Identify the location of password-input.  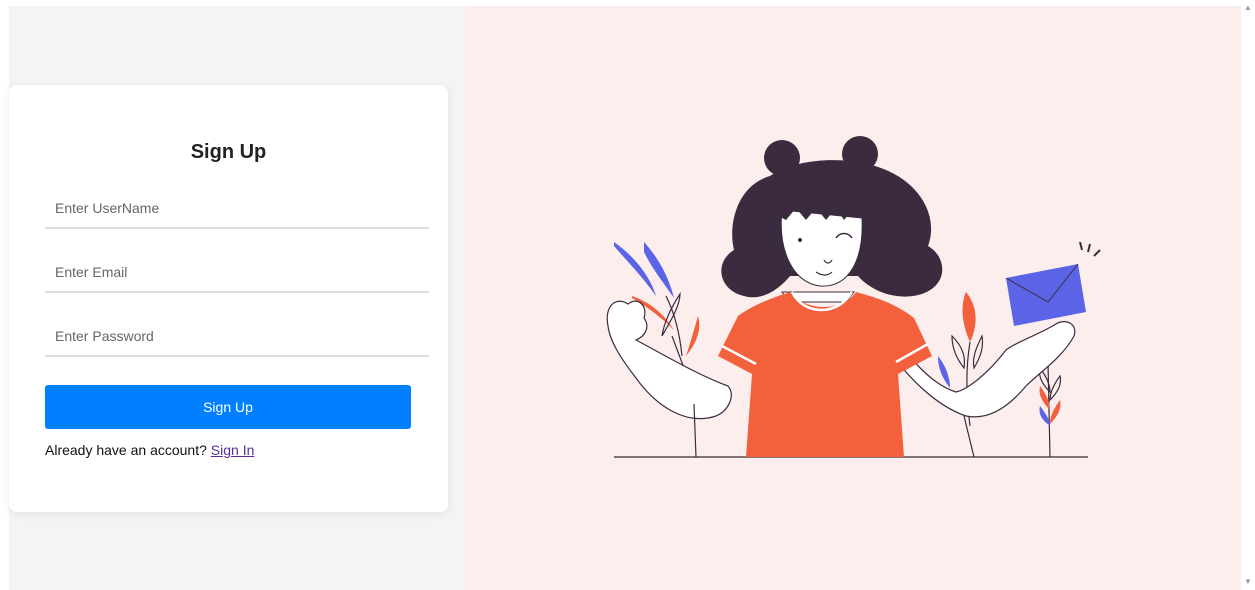
(237, 337).